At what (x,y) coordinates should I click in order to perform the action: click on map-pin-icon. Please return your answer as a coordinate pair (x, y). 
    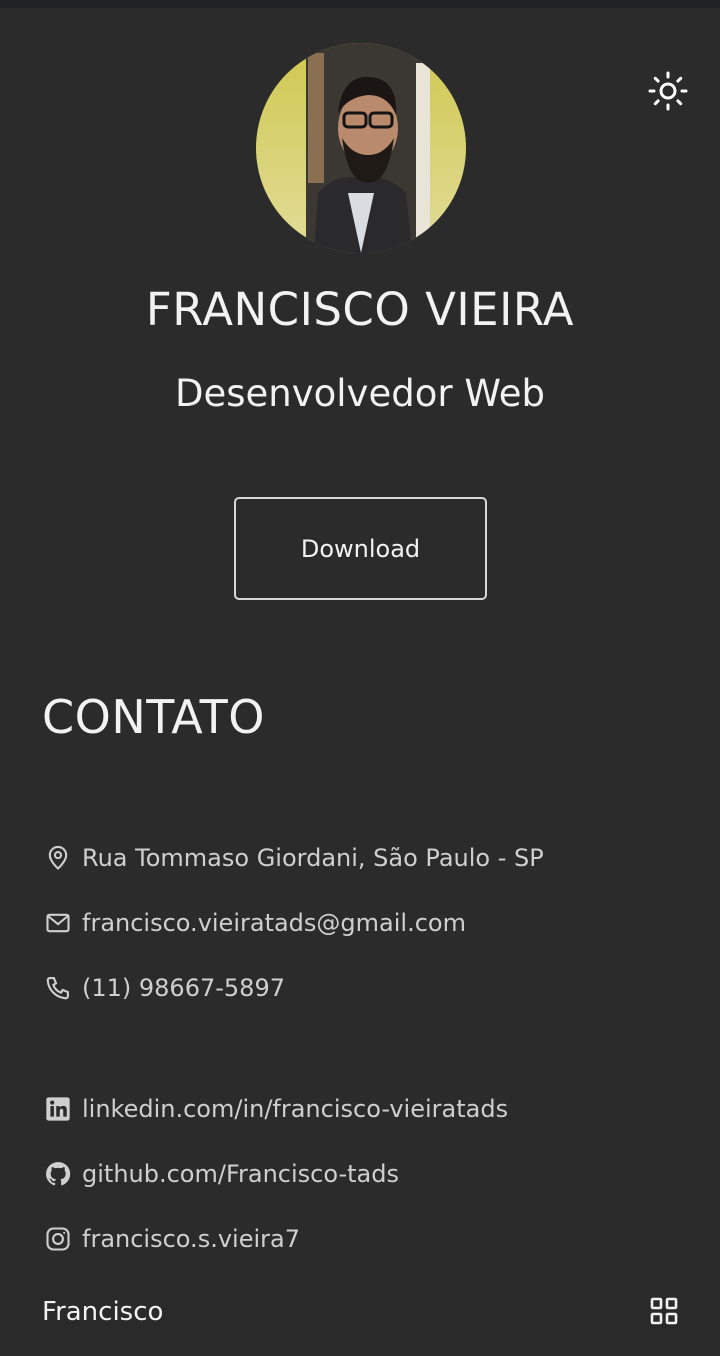
    Looking at the image, I should click on (58, 858).